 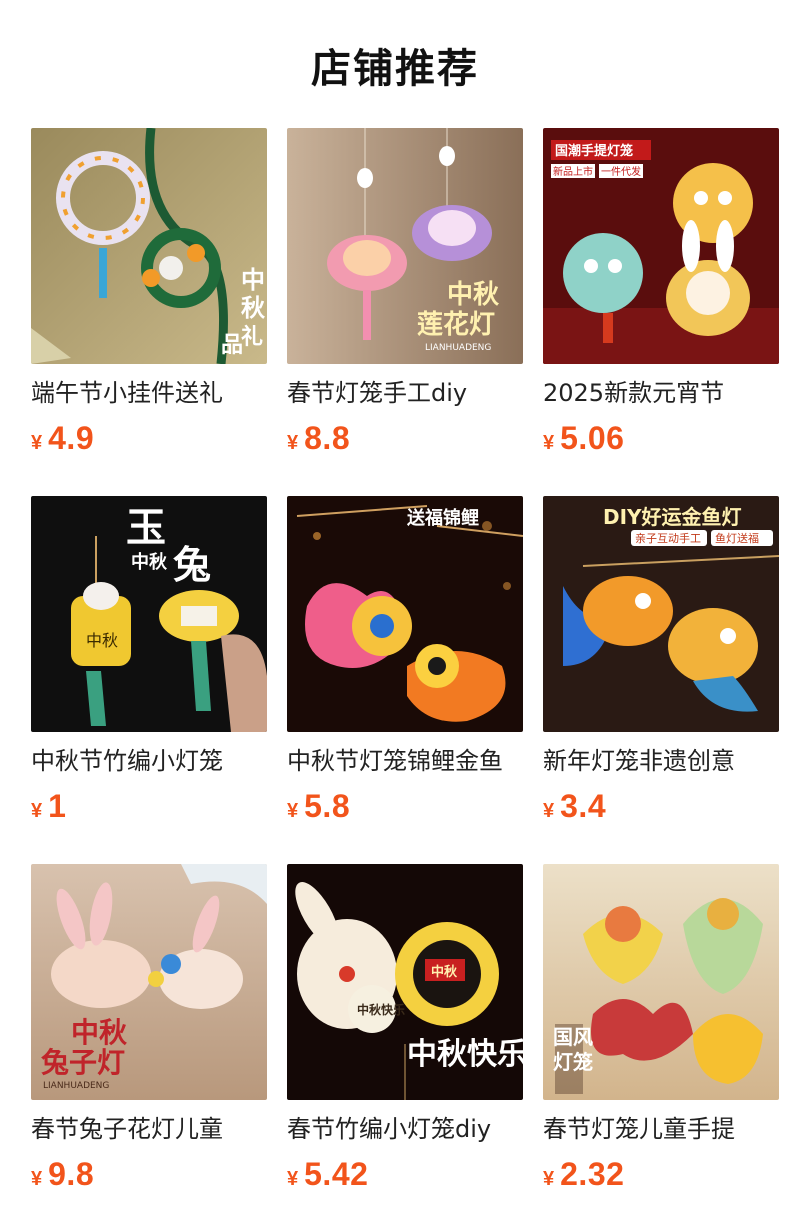 What do you see at coordinates (405, 1129) in the screenshot?
I see `product-name: 春节竹编小灯笼diy` at bounding box center [405, 1129].